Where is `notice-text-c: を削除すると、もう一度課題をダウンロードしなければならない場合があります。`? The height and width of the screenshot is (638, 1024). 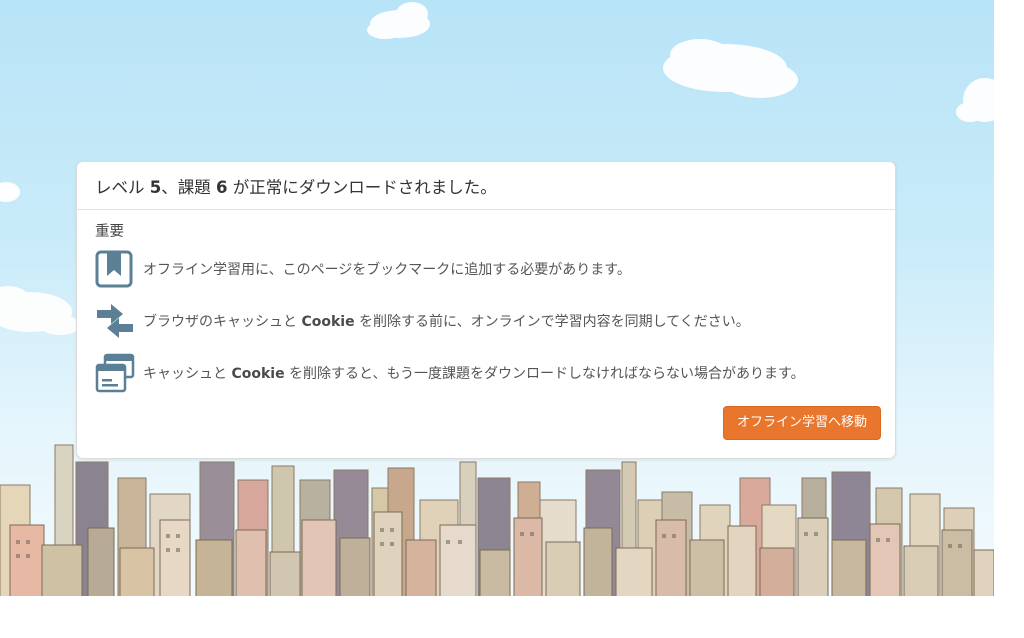
notice-text-c: を削除すると、もう一度課題をダウンロードしなければならない場合があります。 is located at coordinates (544, 374).